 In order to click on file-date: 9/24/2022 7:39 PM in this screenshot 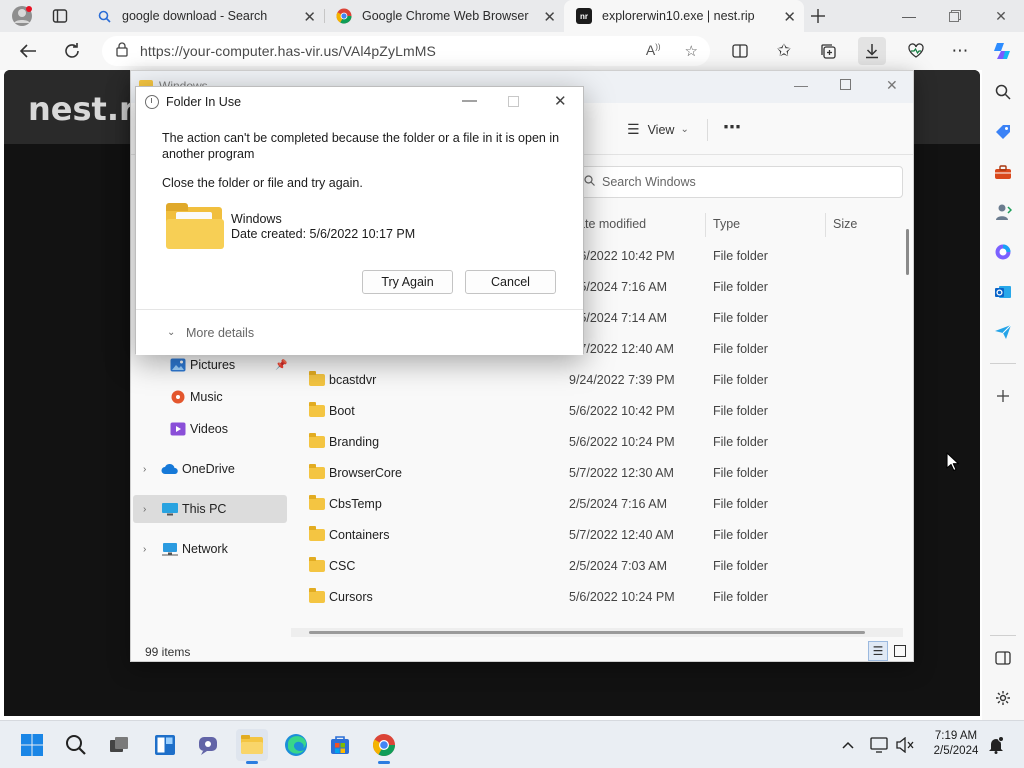, I will do `click(622, 380)`.